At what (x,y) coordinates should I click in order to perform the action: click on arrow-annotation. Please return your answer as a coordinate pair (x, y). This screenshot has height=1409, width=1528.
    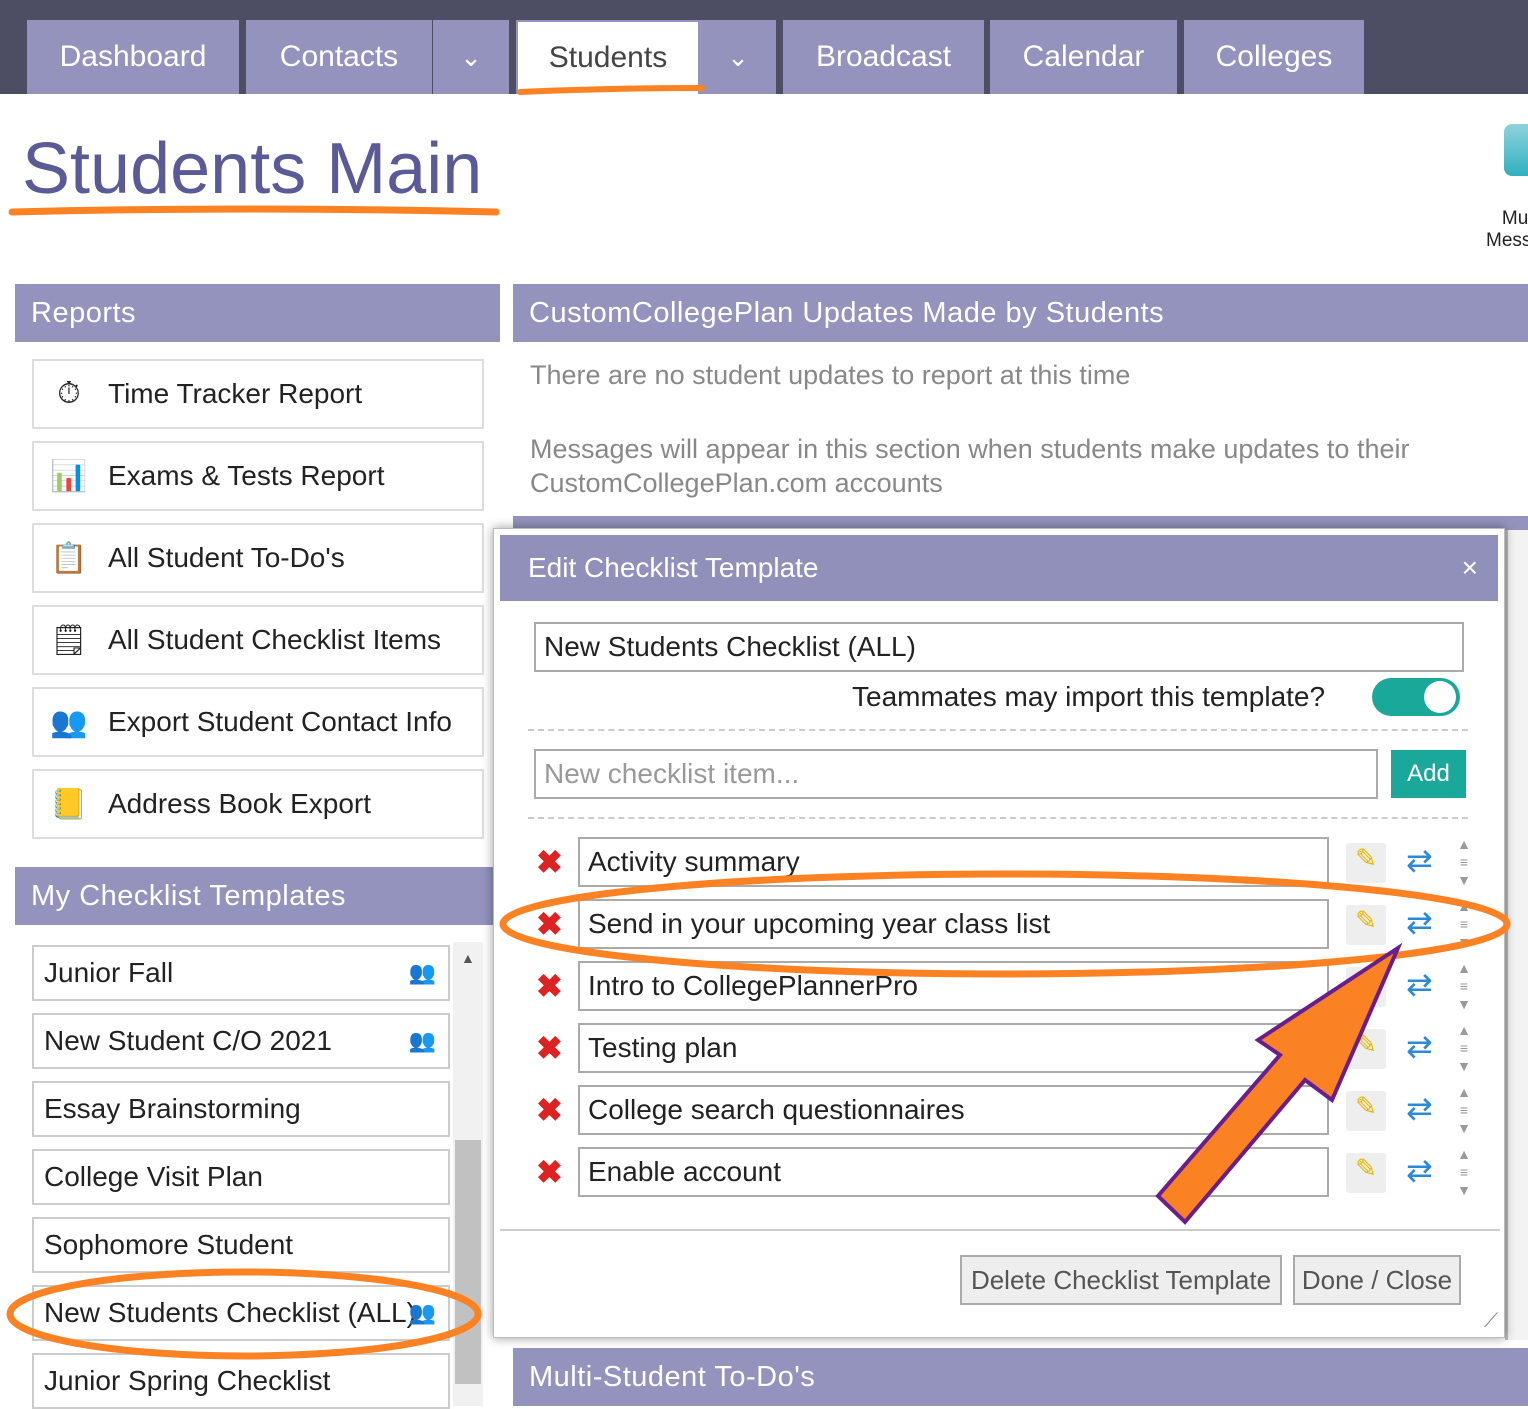
    Looking at the image, I should click on (1279, 1083).